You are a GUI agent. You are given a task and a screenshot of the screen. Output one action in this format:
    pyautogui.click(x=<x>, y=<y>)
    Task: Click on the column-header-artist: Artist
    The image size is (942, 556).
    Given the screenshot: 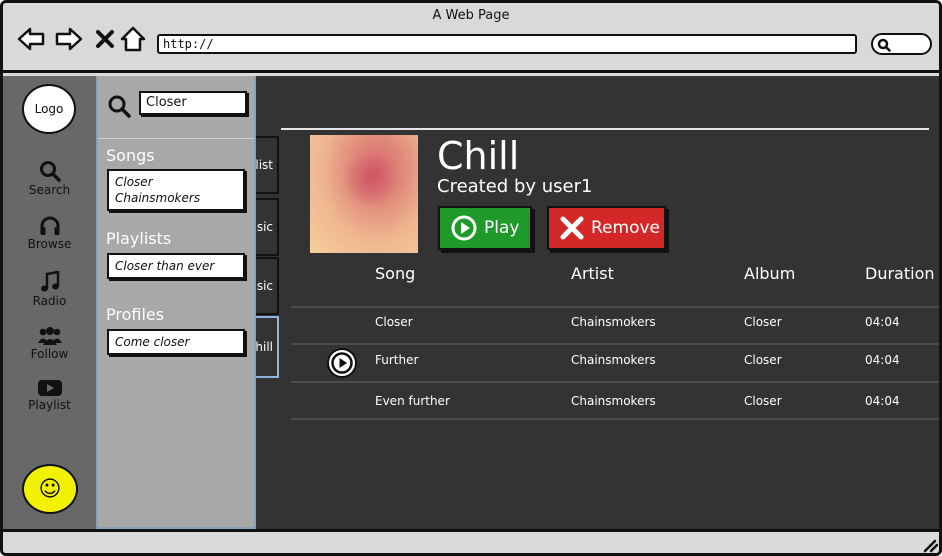 What is the action you would take?
    pyautogui.click(x=592, y=273)
    